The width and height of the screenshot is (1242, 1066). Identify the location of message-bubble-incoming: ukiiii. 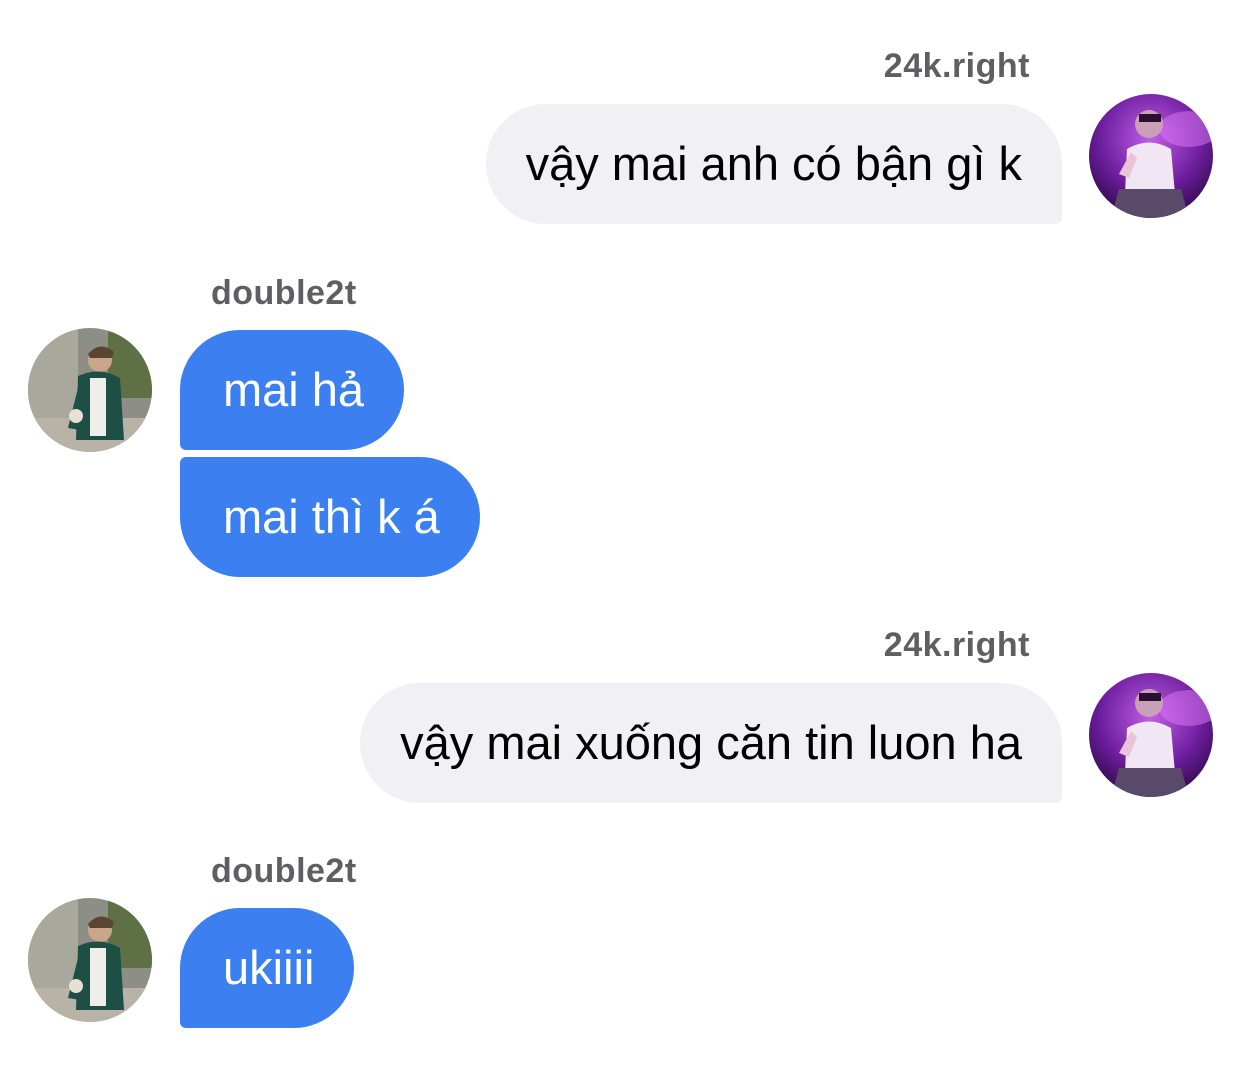
(267, 968).